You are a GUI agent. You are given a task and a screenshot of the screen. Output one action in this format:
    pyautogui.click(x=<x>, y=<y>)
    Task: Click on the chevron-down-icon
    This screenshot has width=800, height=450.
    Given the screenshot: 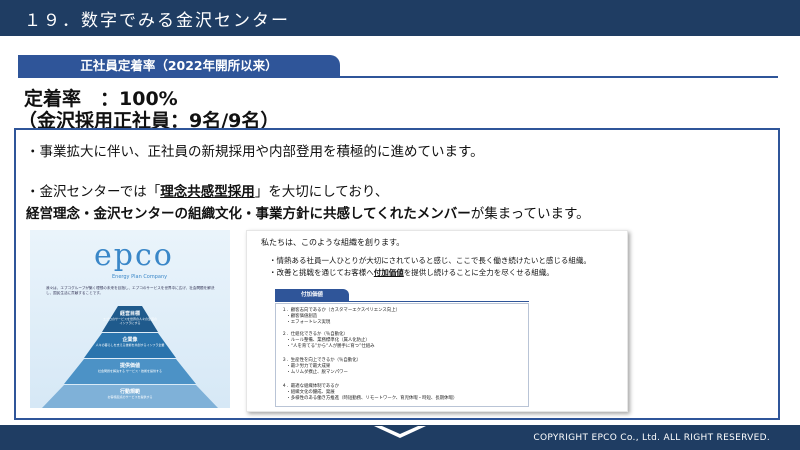 What is the action you would take?
    pyautogui.click(x=400, y=432)
    